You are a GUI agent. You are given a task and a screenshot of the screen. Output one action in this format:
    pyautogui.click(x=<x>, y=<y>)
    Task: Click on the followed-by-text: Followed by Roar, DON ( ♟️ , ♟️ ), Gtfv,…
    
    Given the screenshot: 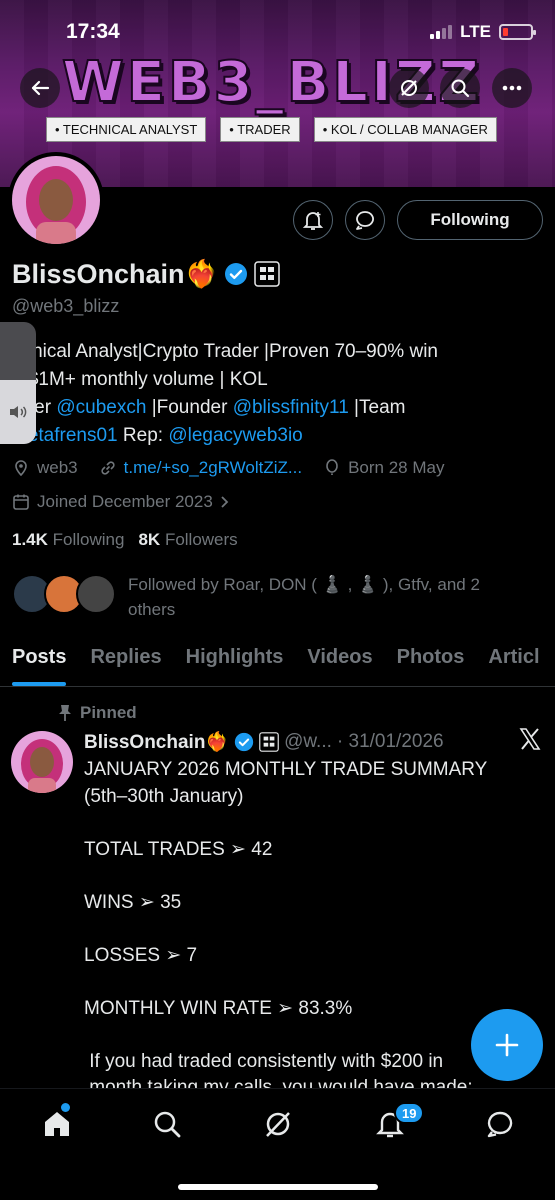 What is the action you would take?
    pyautogui.click(x=304, y=597)
    